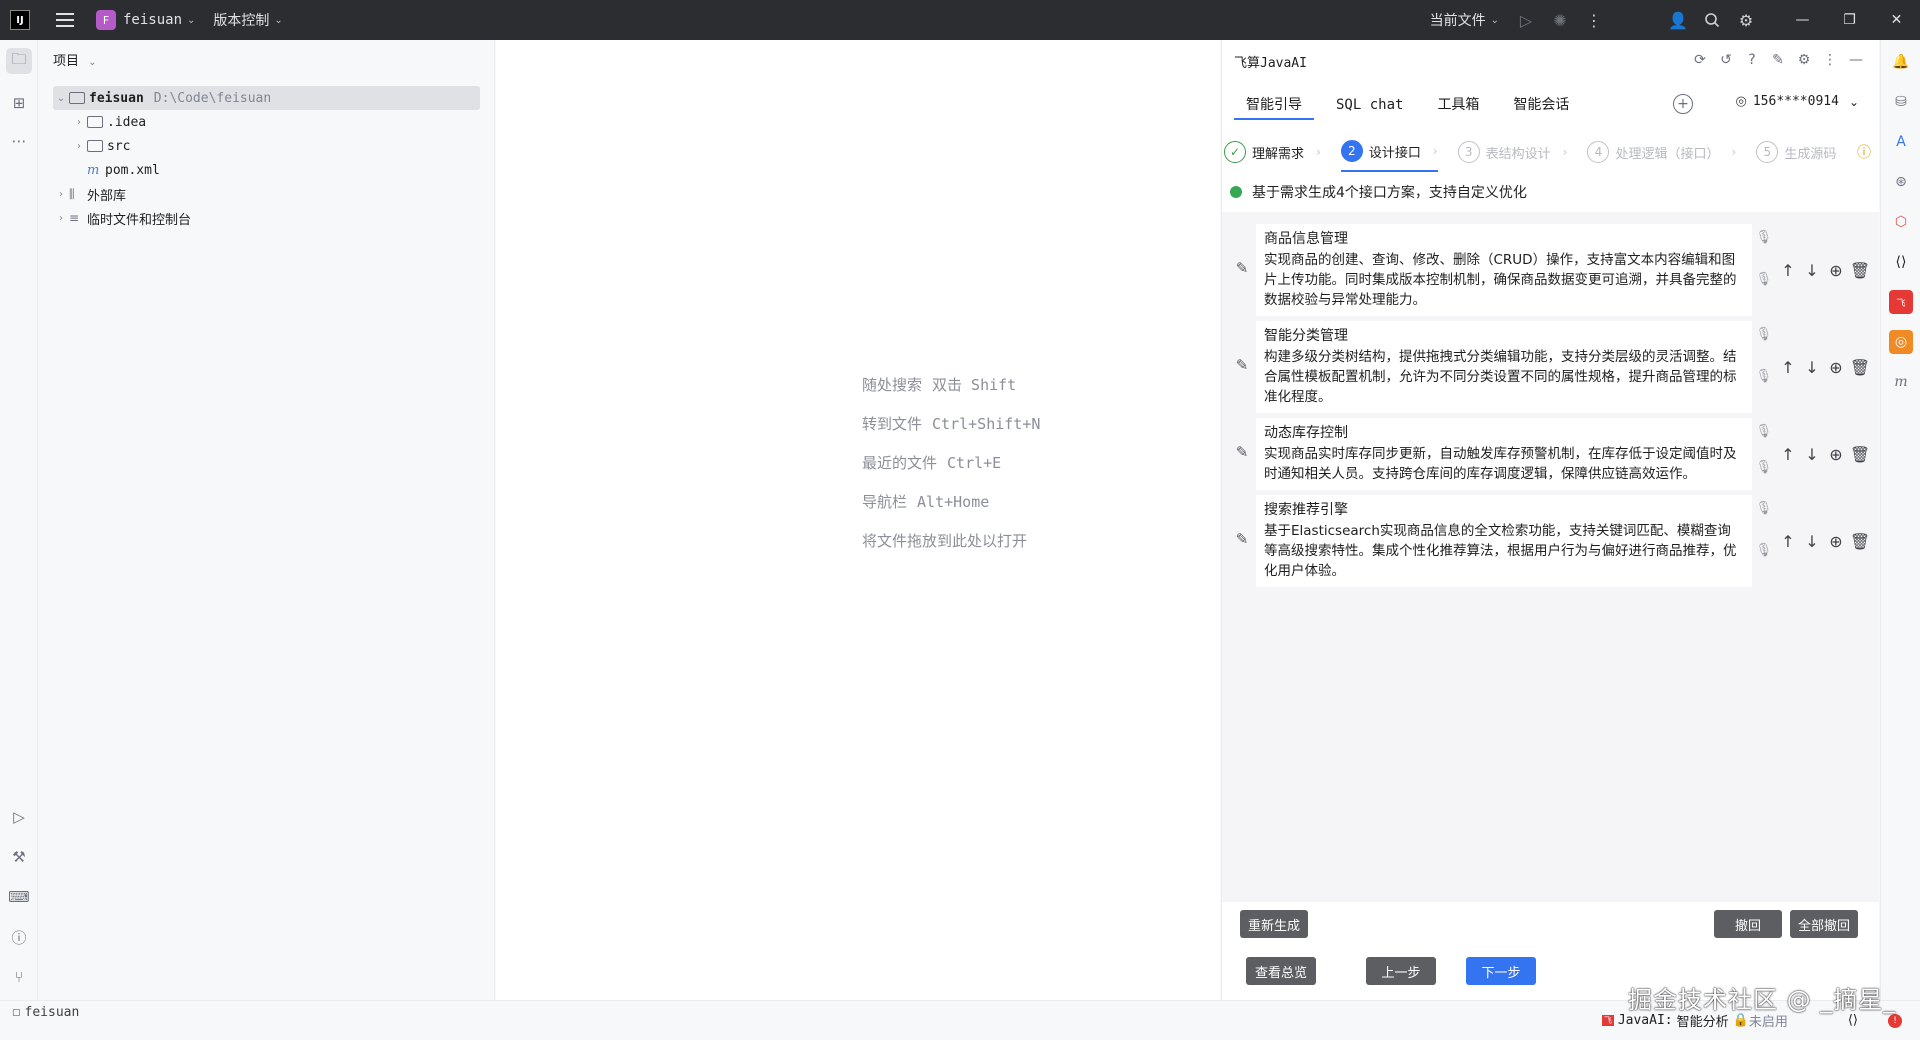 The image size is (1920, 1040). What do you see at coordinates (1683, 104) in the screenshot?
I see `new-session-icon: +` at bounding box center [1683, 104].